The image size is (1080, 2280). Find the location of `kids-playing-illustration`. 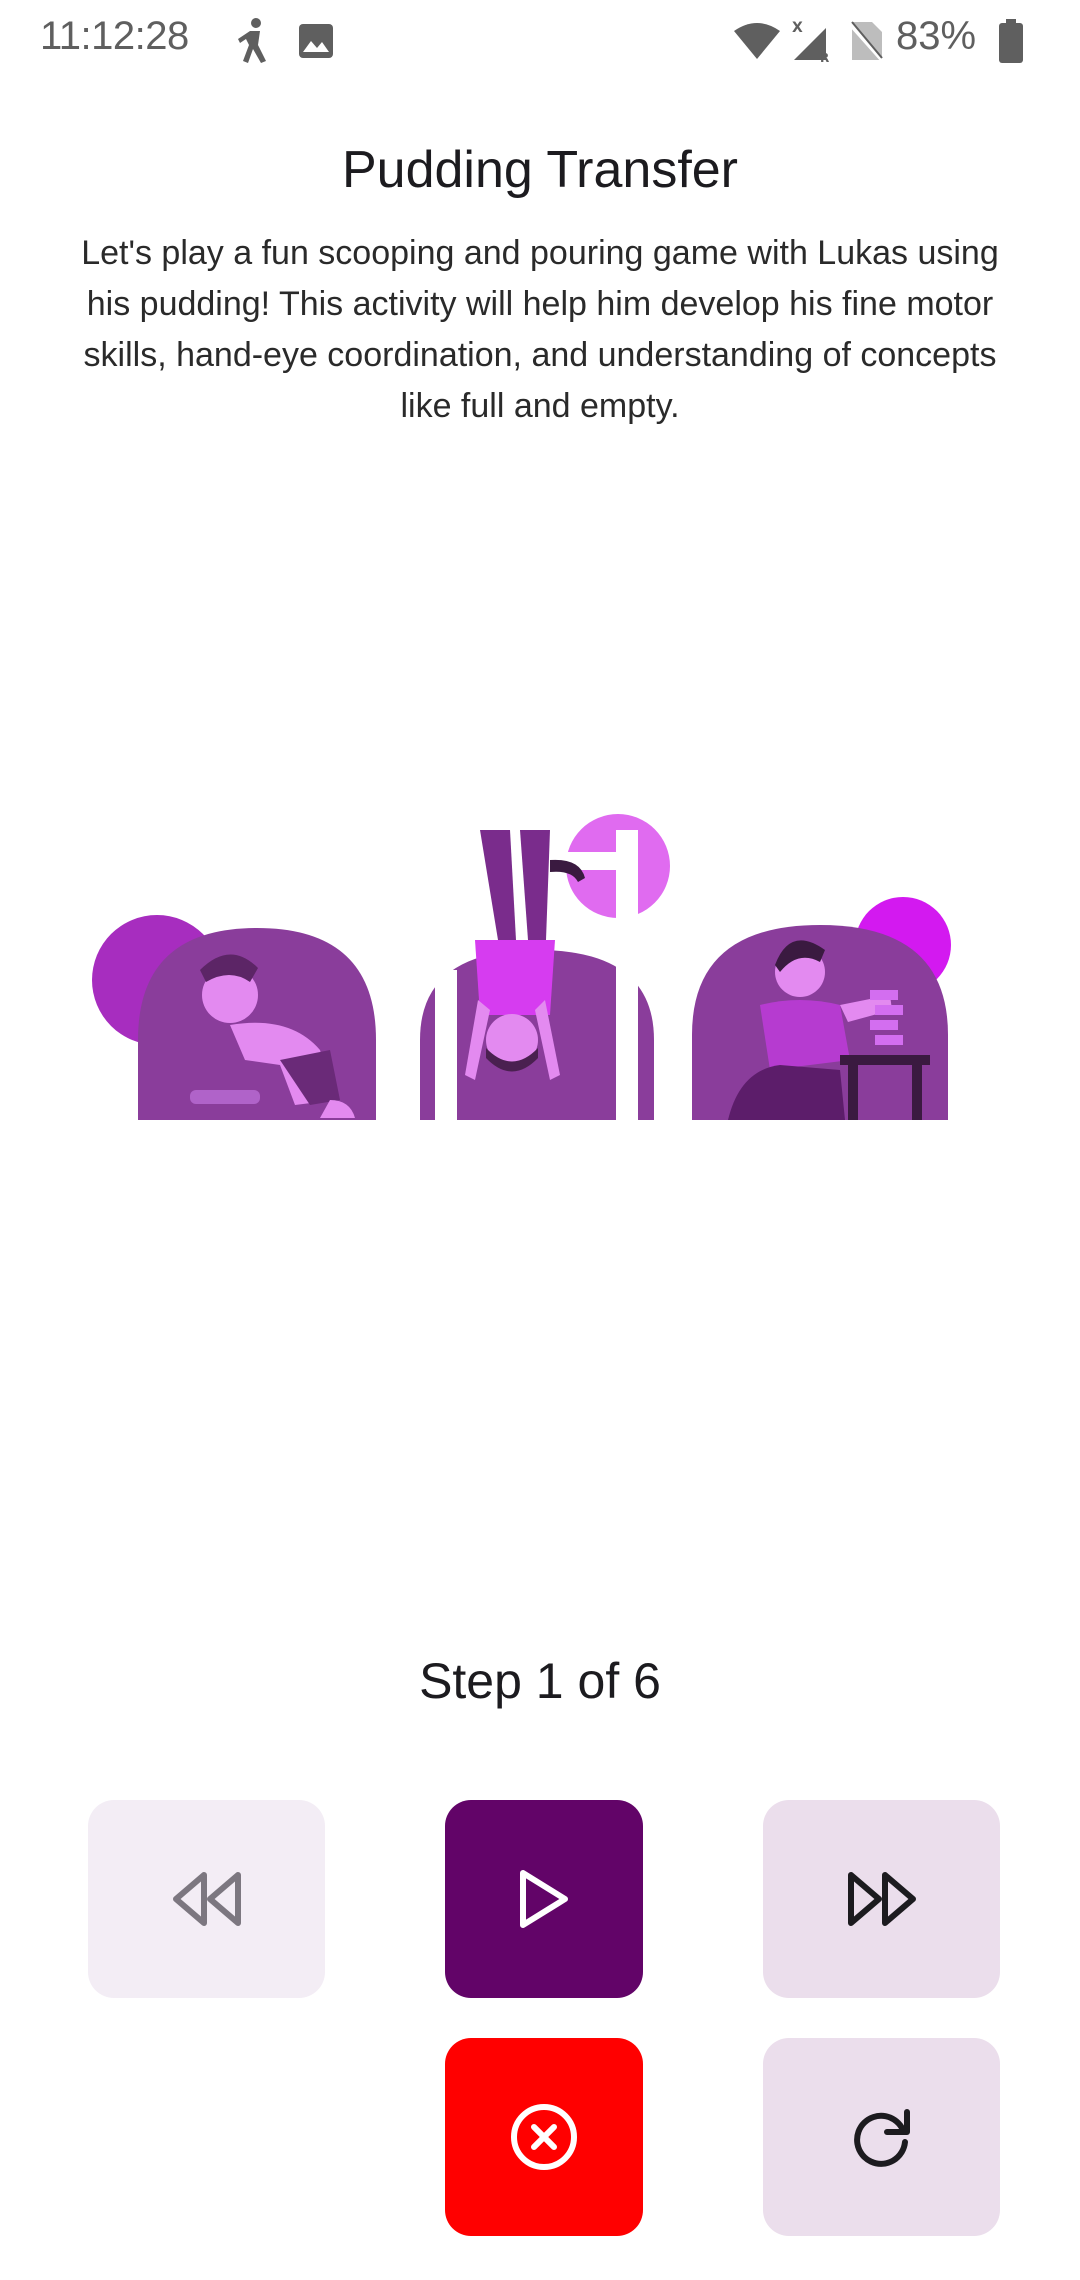

kids-playing-illustration is located at coordinates (521, 967).